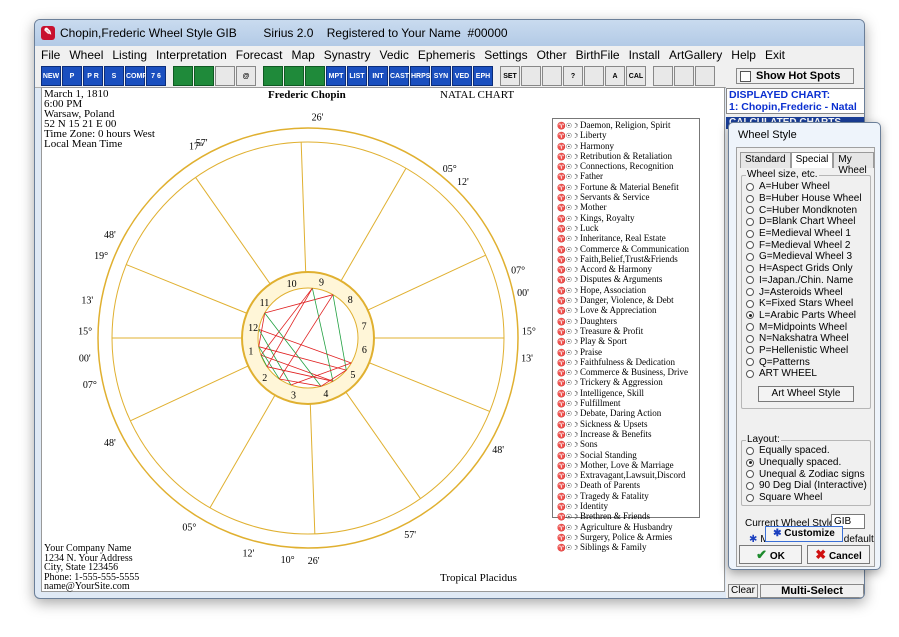  I want to click on toolbar-button-7-6: 7 6, so click(156, 75).